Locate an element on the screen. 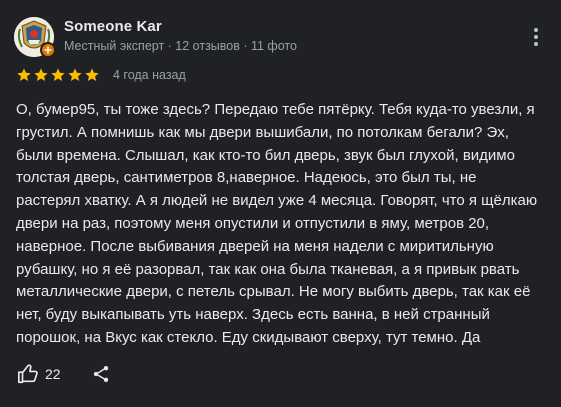 The image size is (561, 407). author-meta: Местный эксперт · 12 отзывов · 11 фото is located at coordinates (180, 46).